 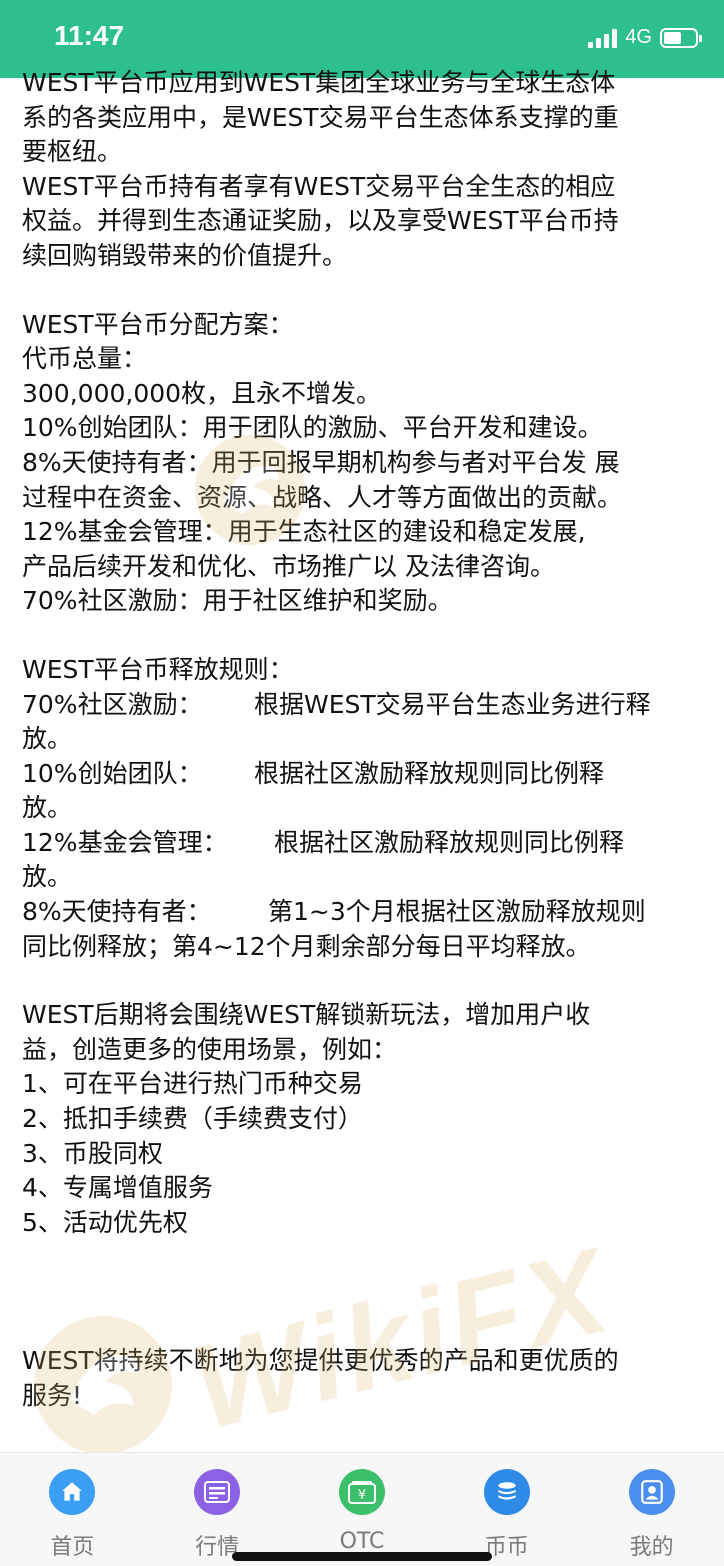 I want to click on battery-icon, so click(x=681, y=37).